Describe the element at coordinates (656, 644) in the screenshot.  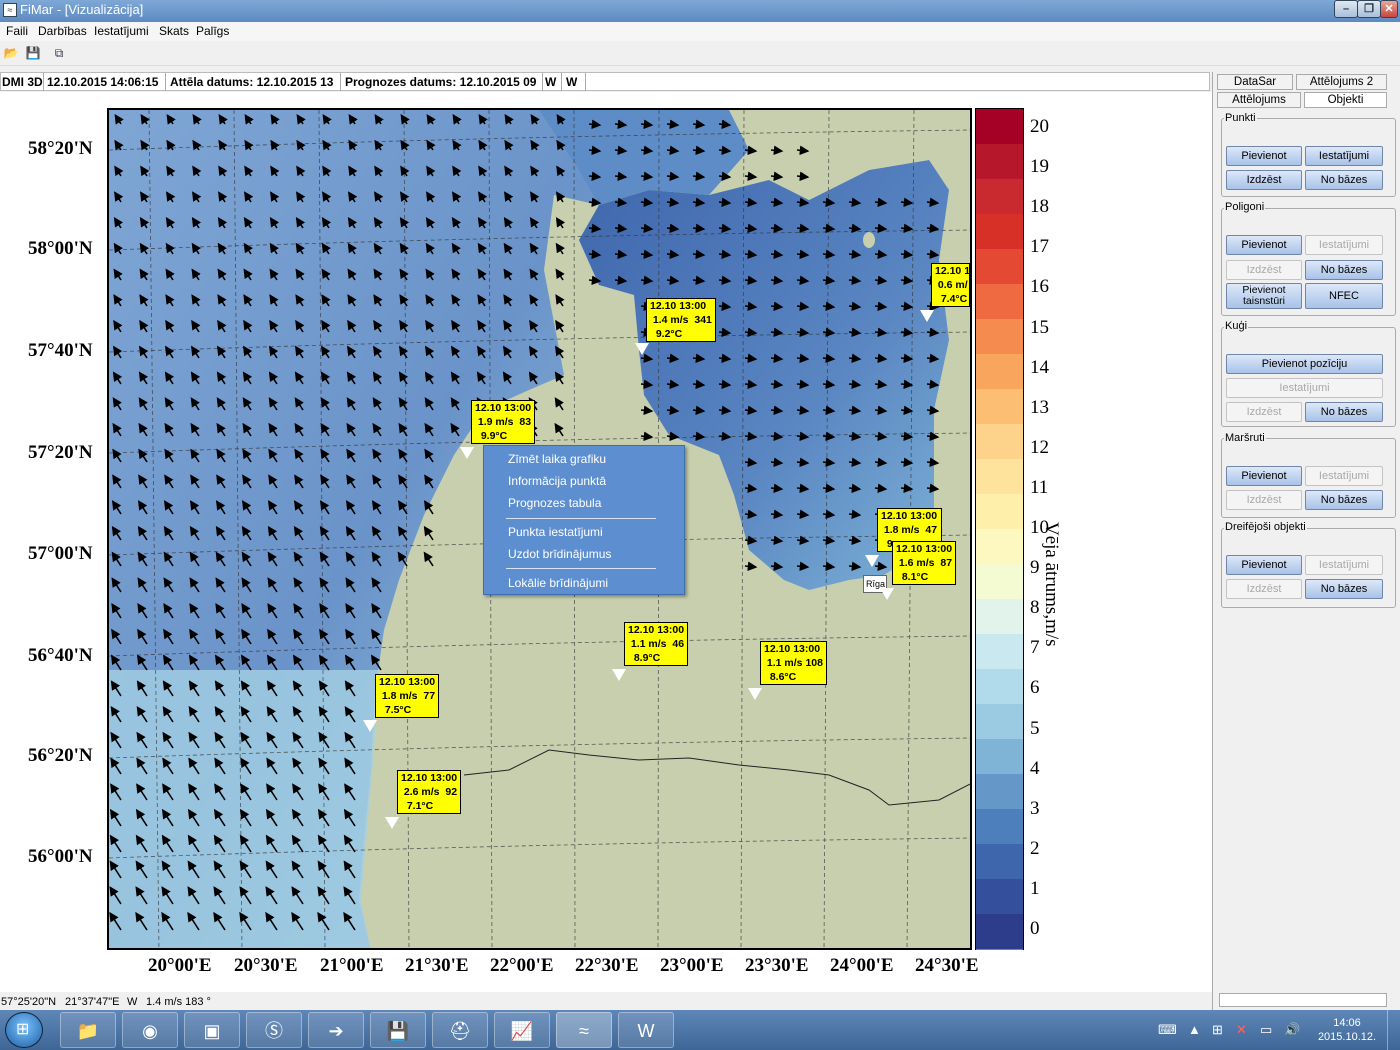
I see `station-label: 12.10 13:00 1.1 m/s 46 8.9°C` at that location.